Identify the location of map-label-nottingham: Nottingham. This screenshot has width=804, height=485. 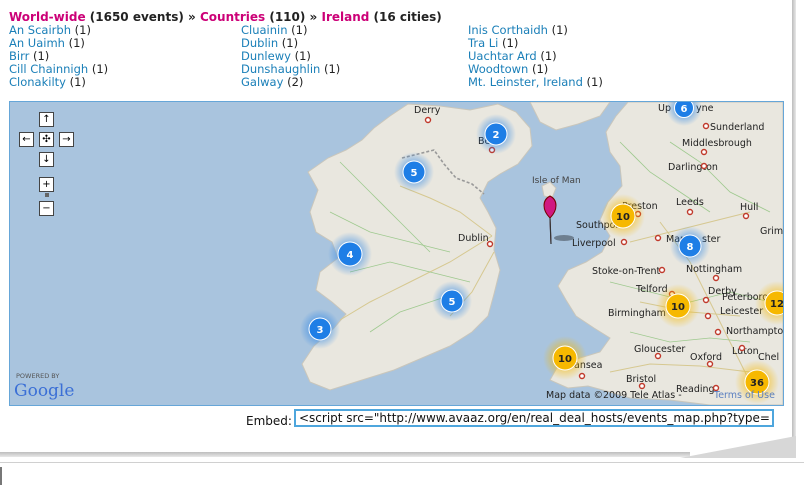
(714, 269).